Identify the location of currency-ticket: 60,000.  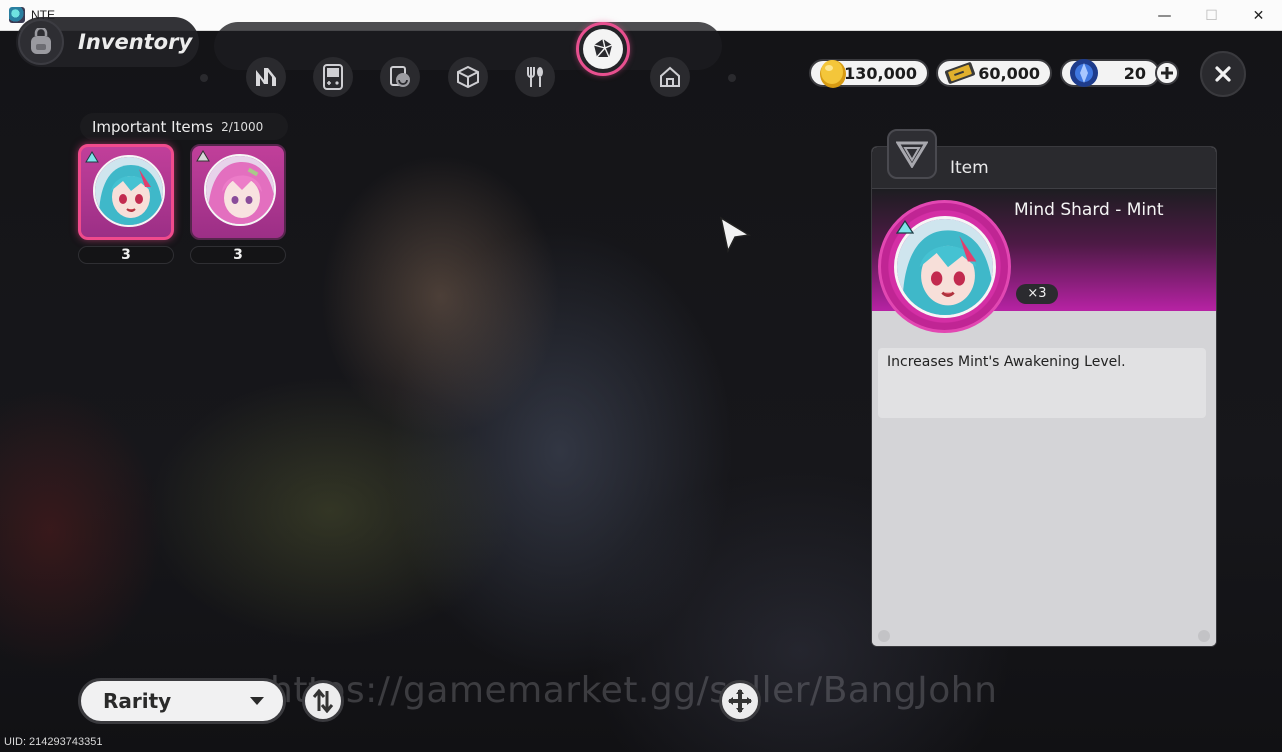
(994, 73).